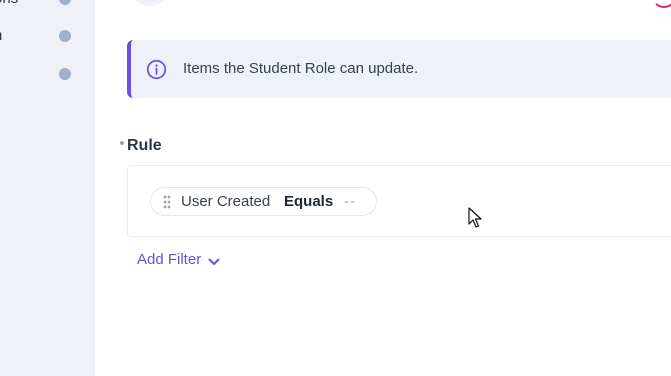 This screenshot has height=376, width=671. What do you see at coordinates (47, 74) in the screenshot?
I see `sidebar-item` at bounding box center [47, 74].